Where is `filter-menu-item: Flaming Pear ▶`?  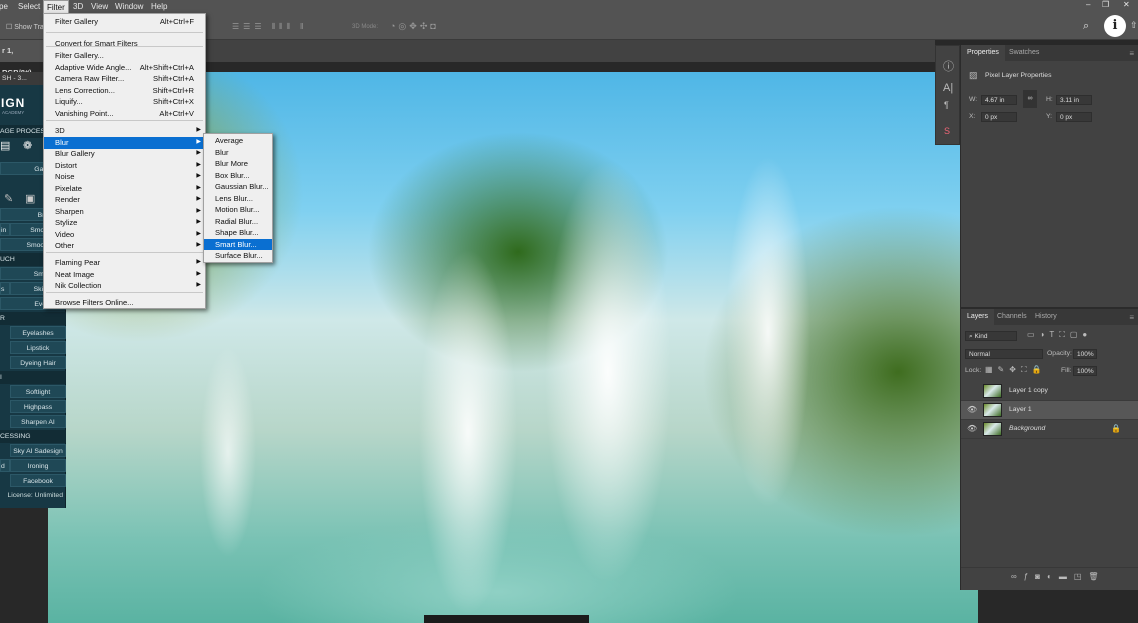 filter-menu-item: Flaming Pear ▶ is located at coordinates (124, 263).